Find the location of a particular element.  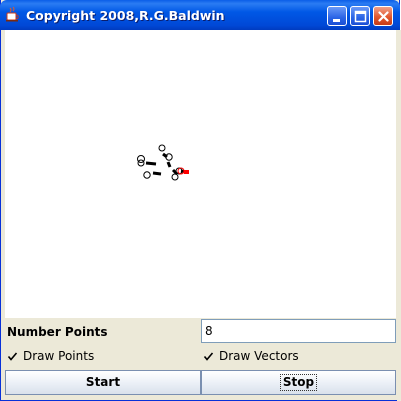

start-button-label: Start is located at coordinates (103, 382).